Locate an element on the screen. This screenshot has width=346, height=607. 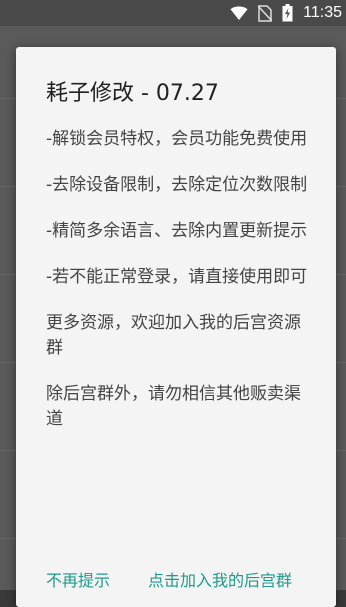
no-sim-icon is located at coordinates (265, 13).